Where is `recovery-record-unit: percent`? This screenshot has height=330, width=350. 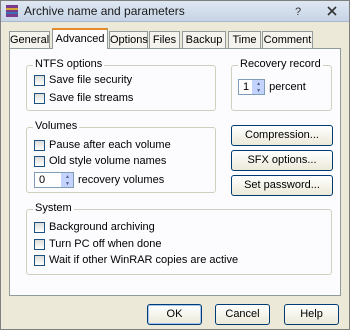 recovery-record-unit: percent is located at coordinates (287, 87).